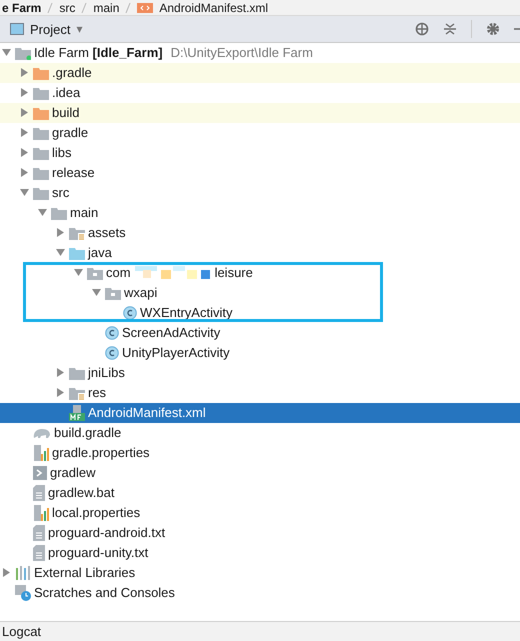 This screenshot has height=641, width=520. Describe the element at coordinates (66, 92) in the screenshot. I see `tree-item-label: .idea` at that location.